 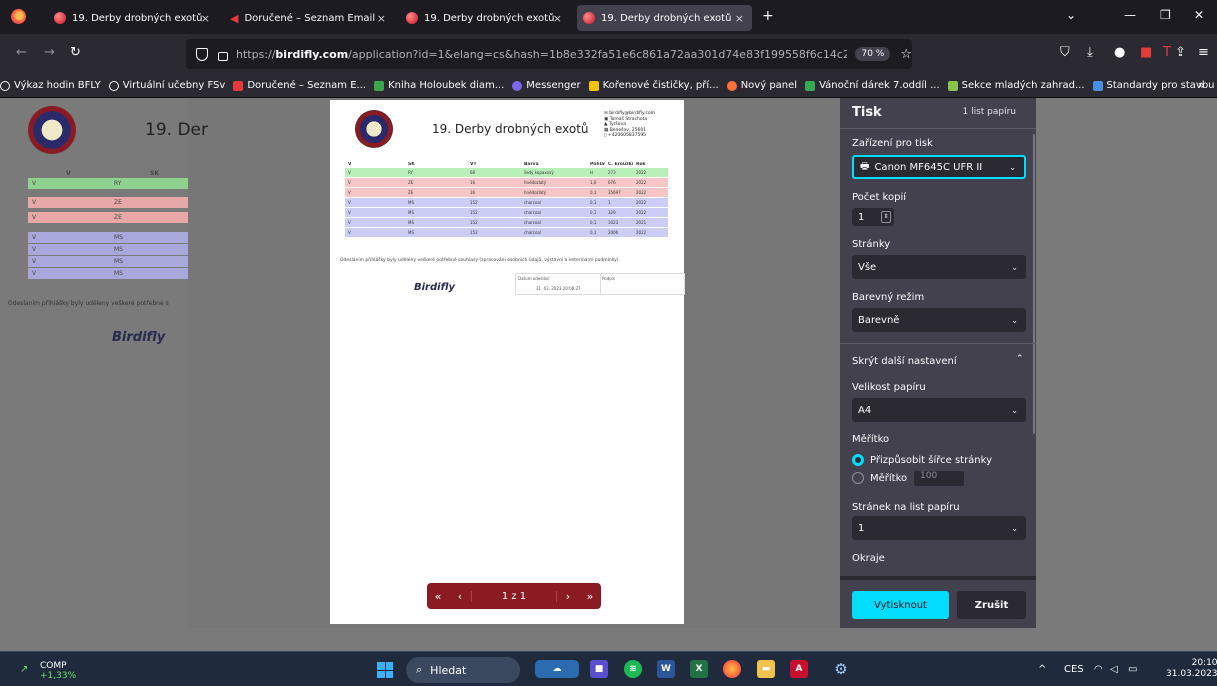 What do you see at coordinates (1165, 15) in the screenshot?
I see `restore-icon: ❐` at bounding box center [1165, 15].